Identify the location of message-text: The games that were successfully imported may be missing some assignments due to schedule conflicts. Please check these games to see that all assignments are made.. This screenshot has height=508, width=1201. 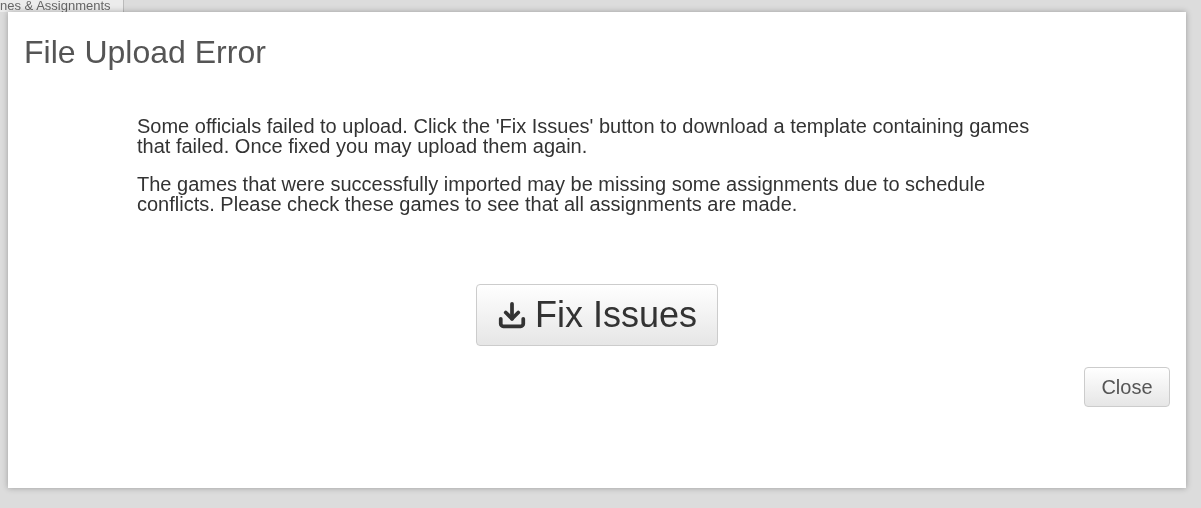
(562, 194).